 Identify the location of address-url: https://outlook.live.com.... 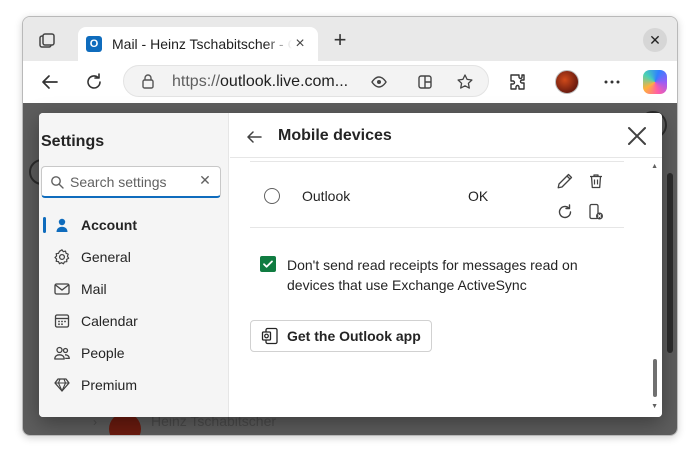
(260, 82).